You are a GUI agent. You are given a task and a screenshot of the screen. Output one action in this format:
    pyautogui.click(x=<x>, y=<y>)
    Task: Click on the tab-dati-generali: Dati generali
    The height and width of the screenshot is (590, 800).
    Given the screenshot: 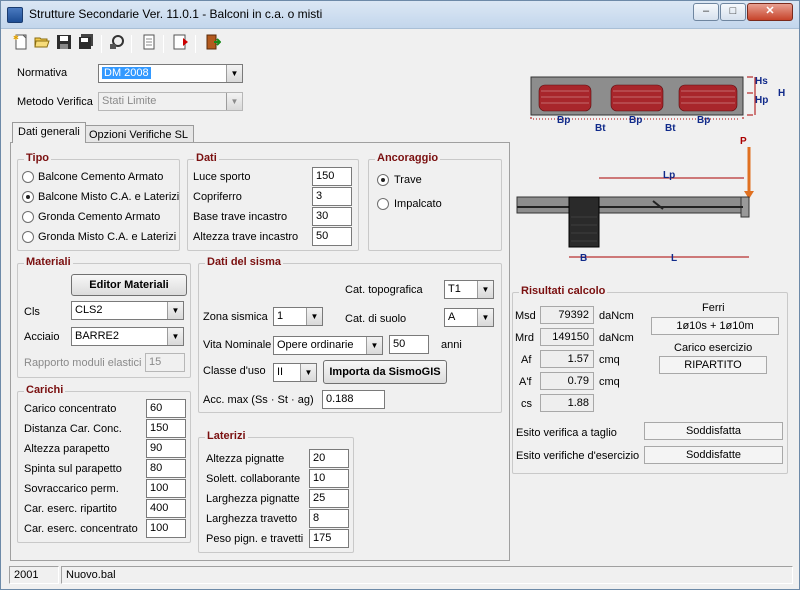 What is the action you would take?
    pyautogui.click(x=49, y=132)
    